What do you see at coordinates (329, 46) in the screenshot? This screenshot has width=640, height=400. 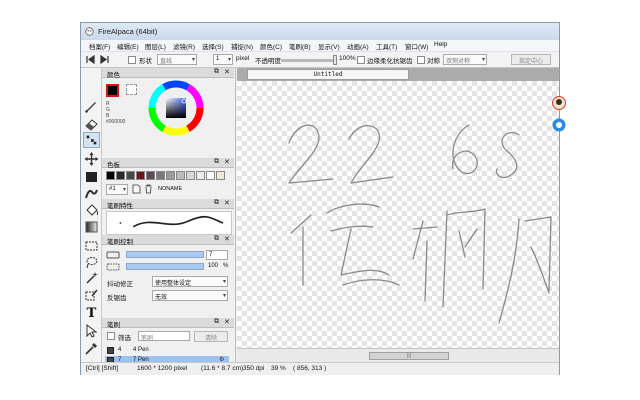 I see `menu-view: 显示(V)` at bounding box center [329, 46].